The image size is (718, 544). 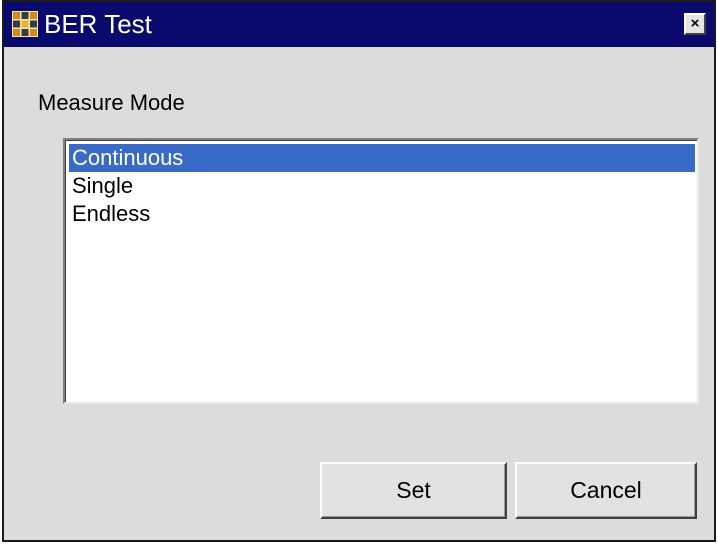 What do you see at coordinates (25, 24) in the screenshot?
I see `app-grid-icon` at bounding box center [25, 24].